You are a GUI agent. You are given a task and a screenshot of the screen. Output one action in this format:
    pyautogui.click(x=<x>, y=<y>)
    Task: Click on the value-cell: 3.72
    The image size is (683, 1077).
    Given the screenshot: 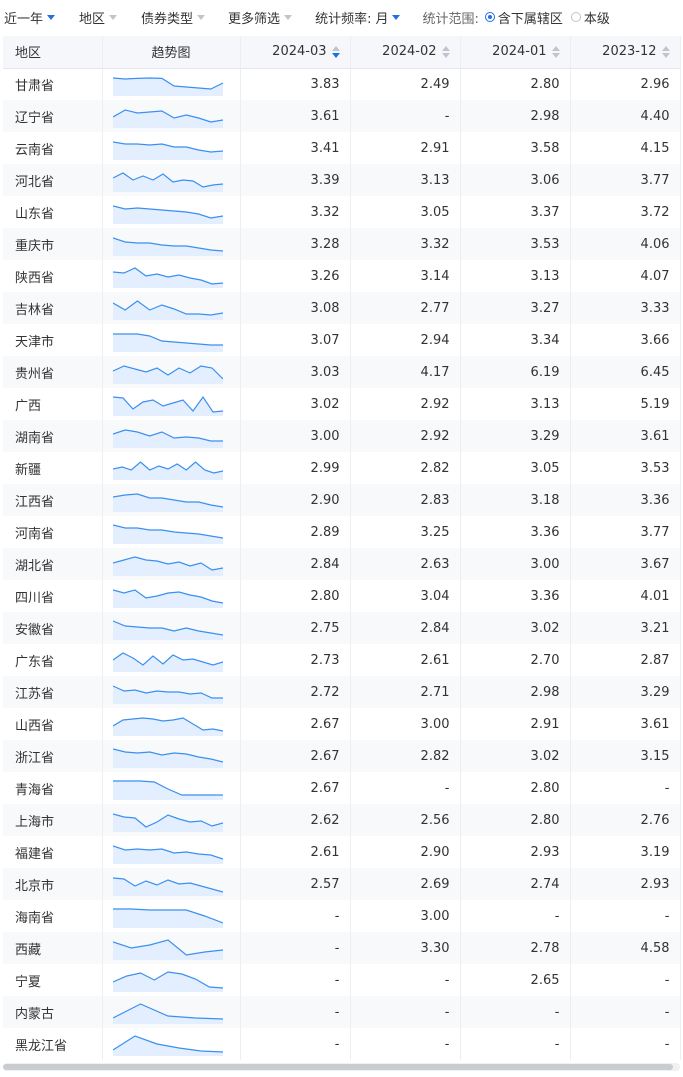 What is the action you would take?
    pyautogui.click(x=625, y=212)
    